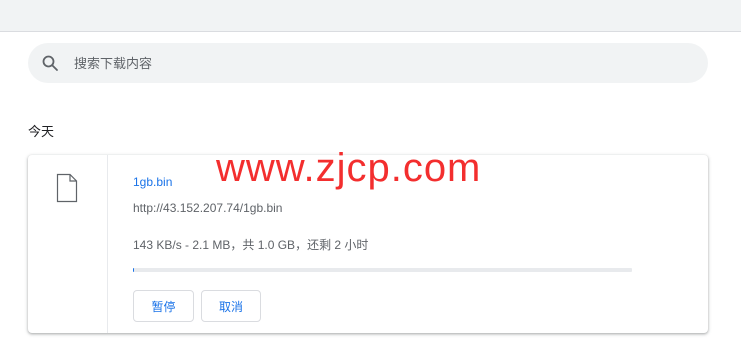 The height and width of the screenshot is (345, 741). I want to click on download-status: 143 KB/s - 2.1 MB，共 1.0 GB，还剩 2 小时, so click(251, 245).